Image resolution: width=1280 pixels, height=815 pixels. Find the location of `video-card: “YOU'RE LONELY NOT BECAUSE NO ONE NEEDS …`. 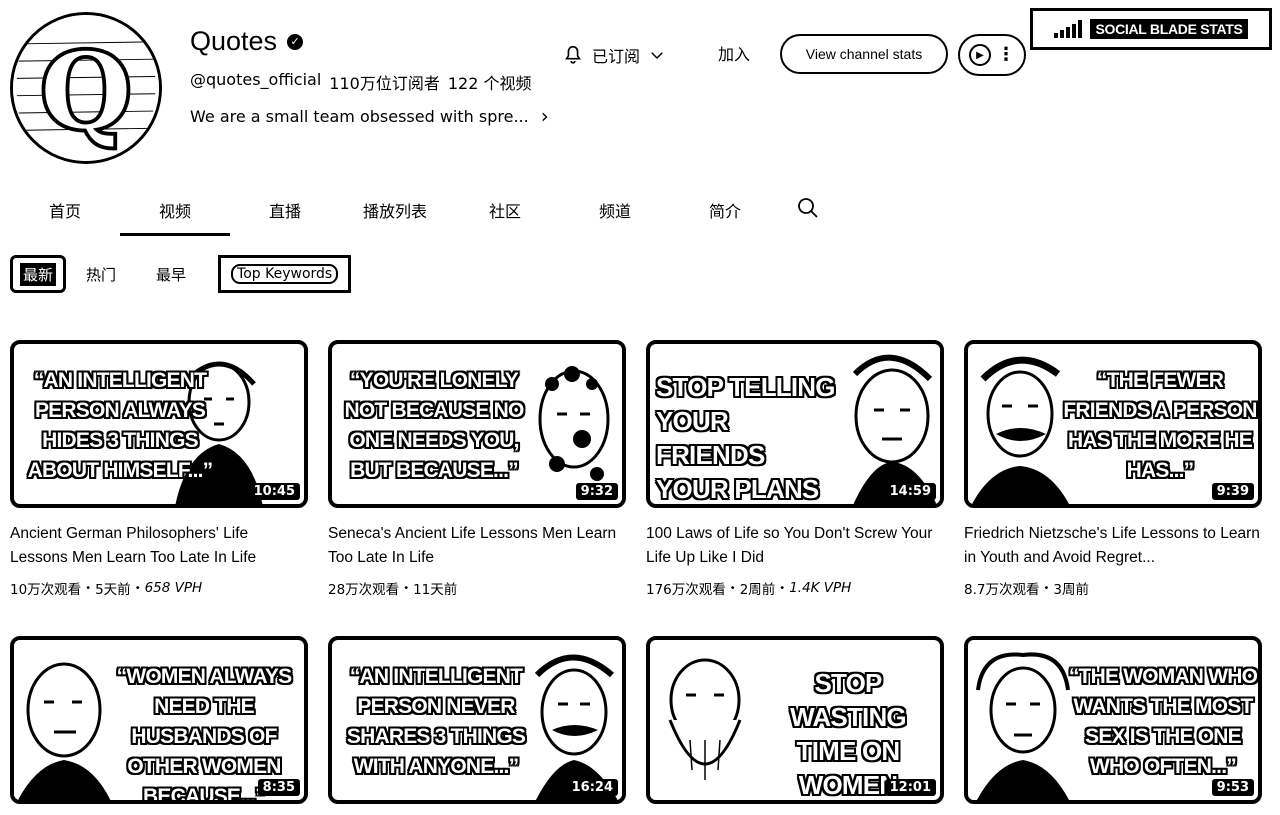

video-card: “YOU'RE LONELY NOT BECAUSE NO ONE NEEDS … is located at coordinates (477, 469).